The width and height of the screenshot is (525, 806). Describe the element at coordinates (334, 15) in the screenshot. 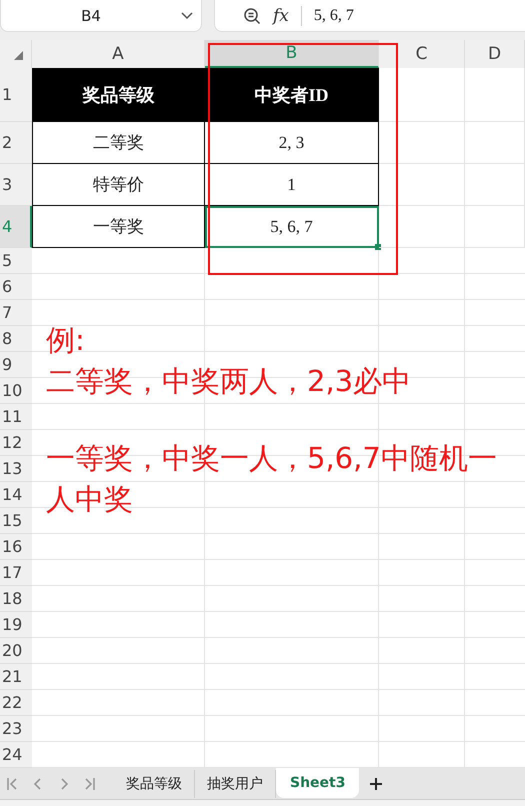

I see `formula-value: 5, 6, 7` at that location.